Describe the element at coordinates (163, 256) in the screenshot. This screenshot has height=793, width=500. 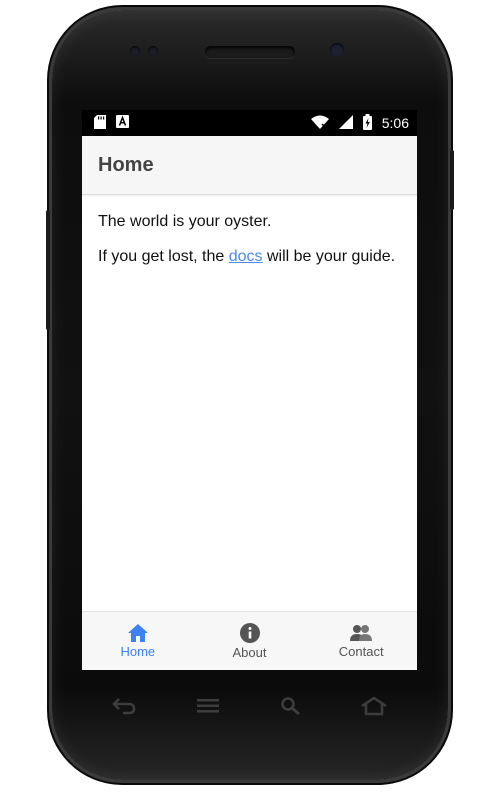
I see `help-text-before: If you get lost, the` at that location.